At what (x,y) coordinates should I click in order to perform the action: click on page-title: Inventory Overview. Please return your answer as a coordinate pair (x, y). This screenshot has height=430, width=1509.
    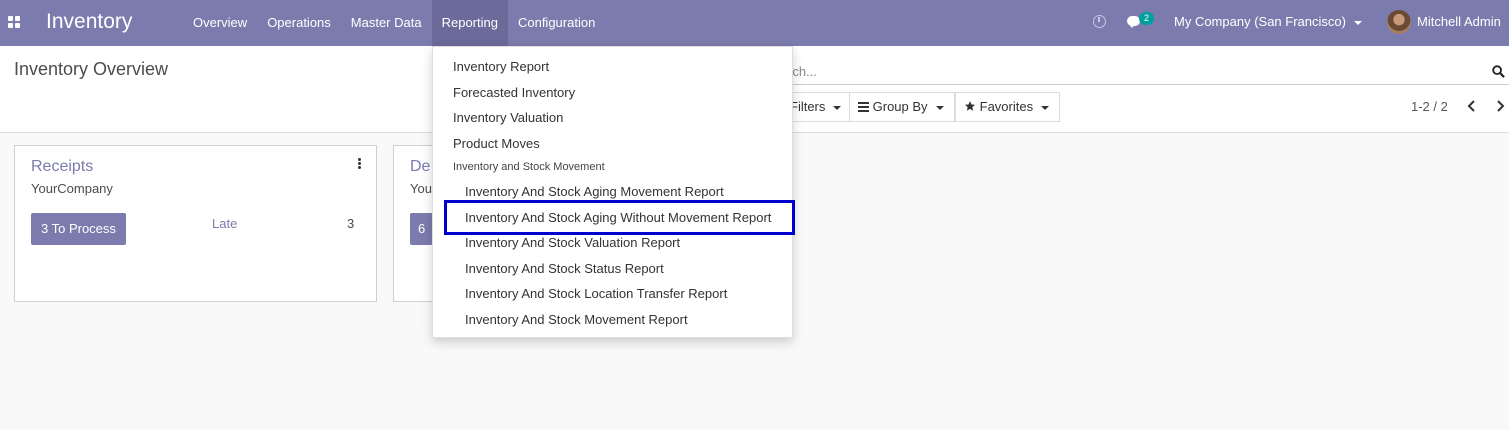
    Looking at the image, I should click on (91, 69).